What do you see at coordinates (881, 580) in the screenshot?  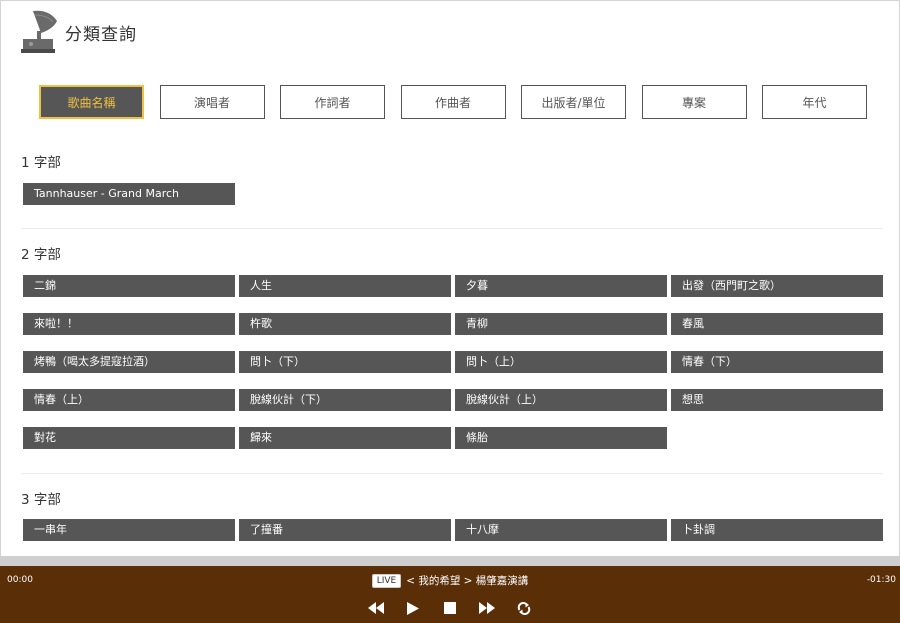 I see `time-remaining: -01:30` at bounding box center [881, 580].